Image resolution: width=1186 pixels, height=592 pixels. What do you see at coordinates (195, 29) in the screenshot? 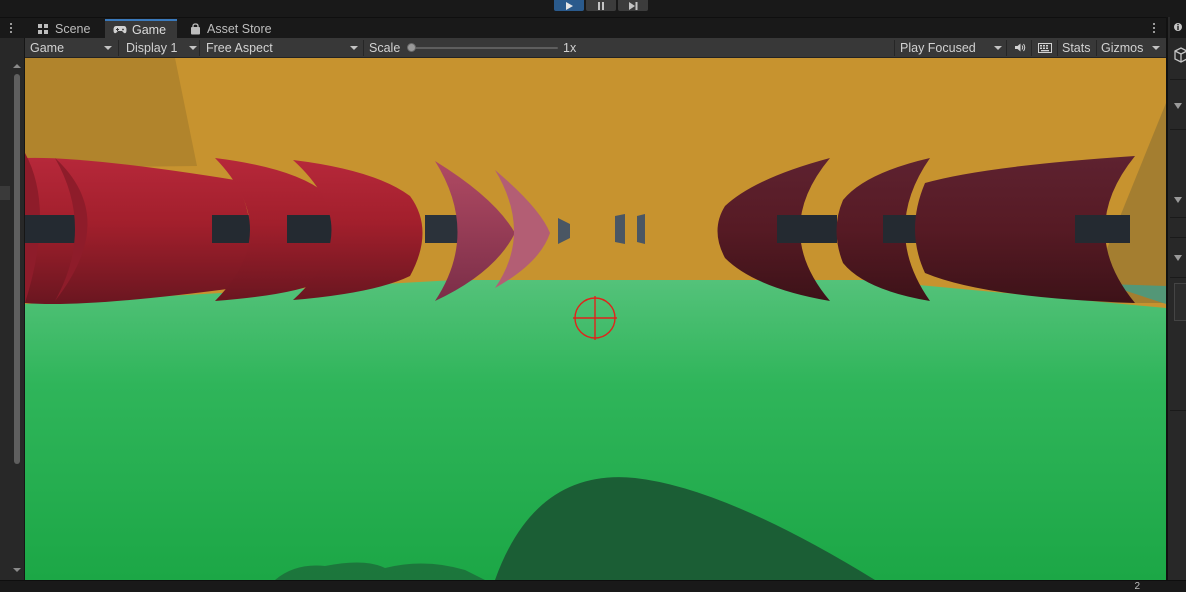
I see `bag-icon` at bounding box center [195, 29].